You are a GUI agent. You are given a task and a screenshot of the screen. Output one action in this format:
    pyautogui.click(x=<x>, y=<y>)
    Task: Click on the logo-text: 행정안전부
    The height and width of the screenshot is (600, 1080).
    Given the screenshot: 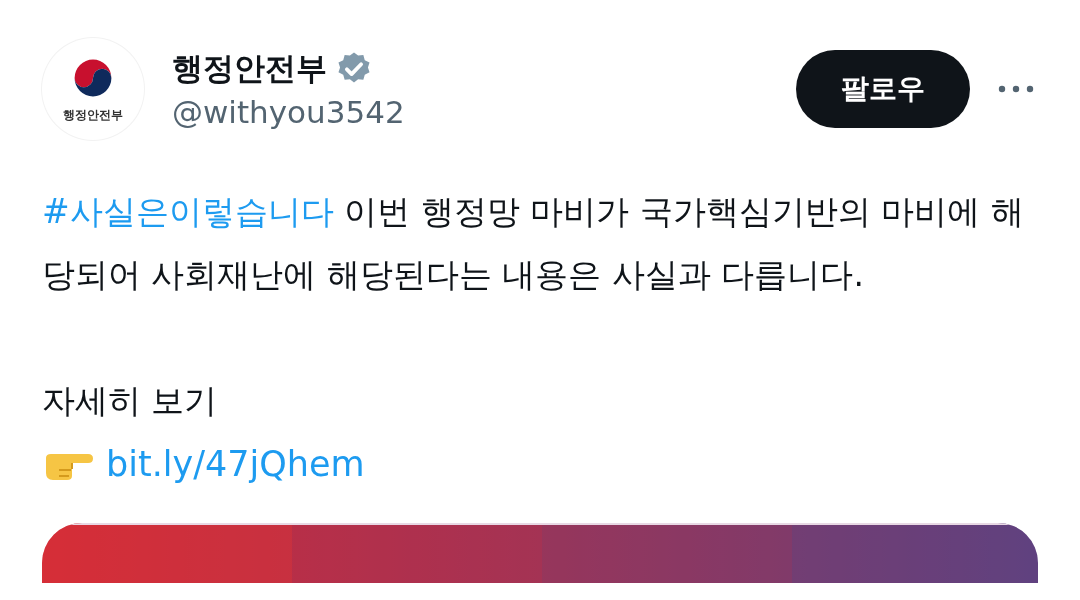 What is the action you would take?
    pyautogui.click(x=93, y=115)
    